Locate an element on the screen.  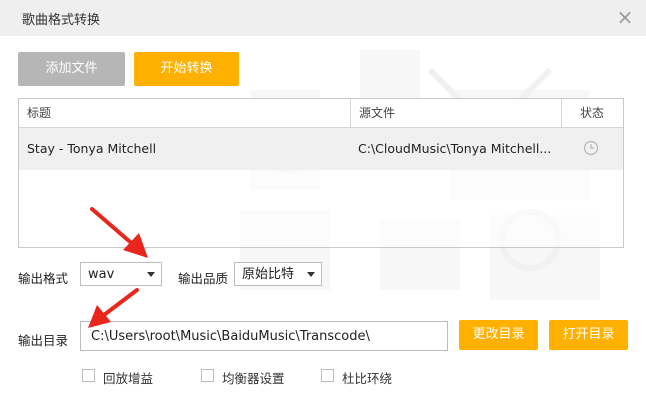
dialog-title: 歌曲格式转换 is located at coordinates (61, 20).